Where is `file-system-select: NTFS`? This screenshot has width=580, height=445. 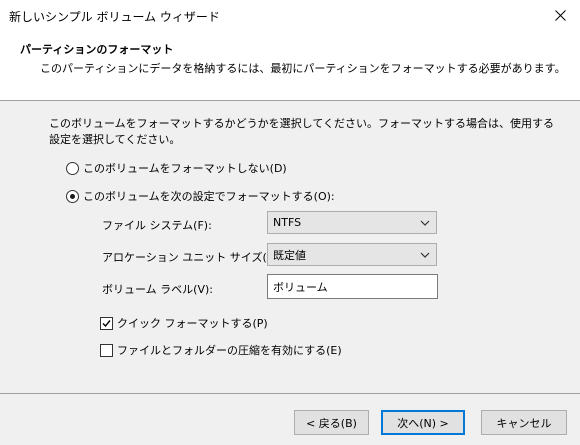 file-system-select: NTFS is located at coordinates (352, 222).